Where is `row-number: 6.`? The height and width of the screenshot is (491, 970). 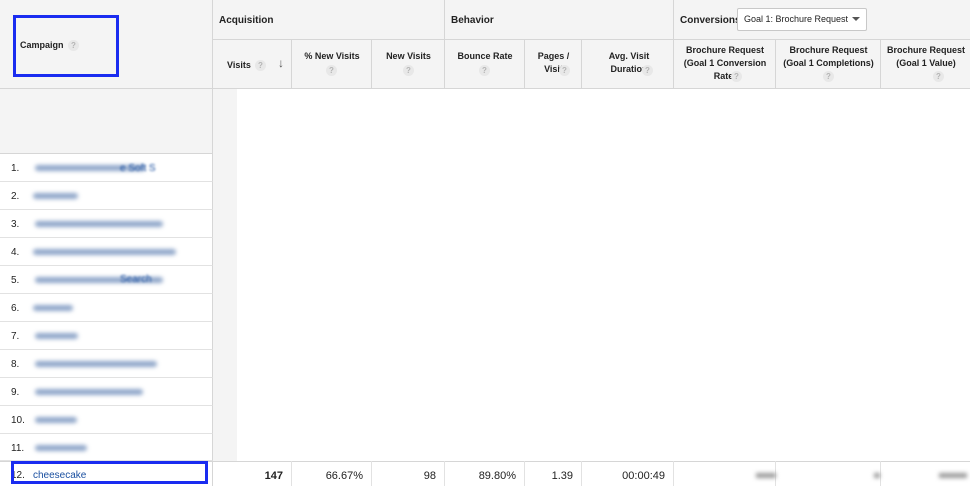 row-number: 6. is located at coordinates (15, 308).